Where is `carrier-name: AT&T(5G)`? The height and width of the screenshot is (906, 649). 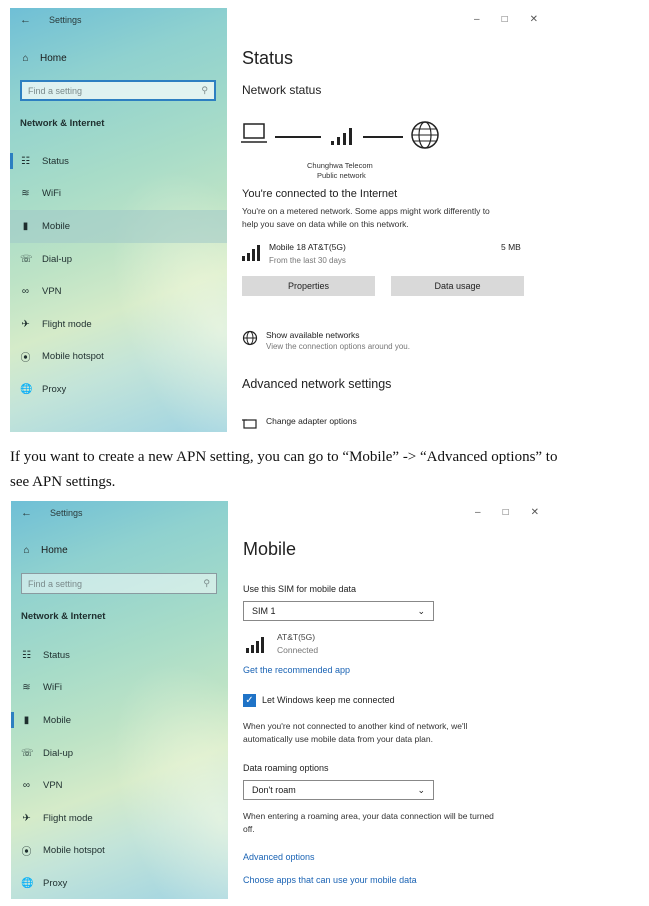 carrier-name: AT&T(5G) is located at coordinates (296, 637).